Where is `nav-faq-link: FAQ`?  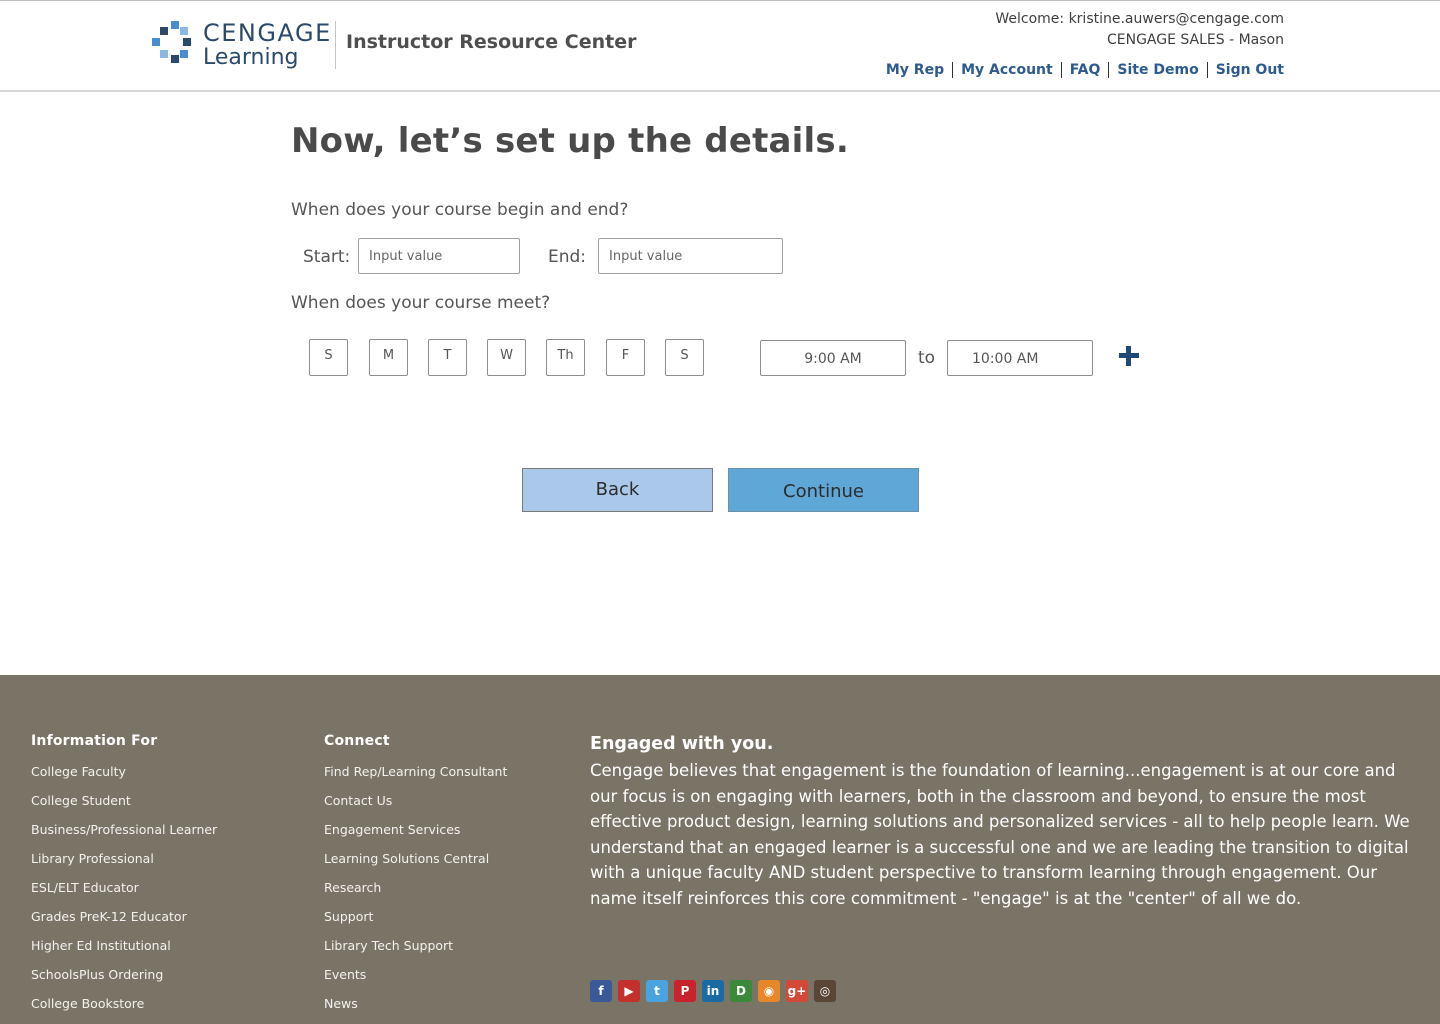
nav-faq-link: FAQ is located at coordinates (1085, 70).